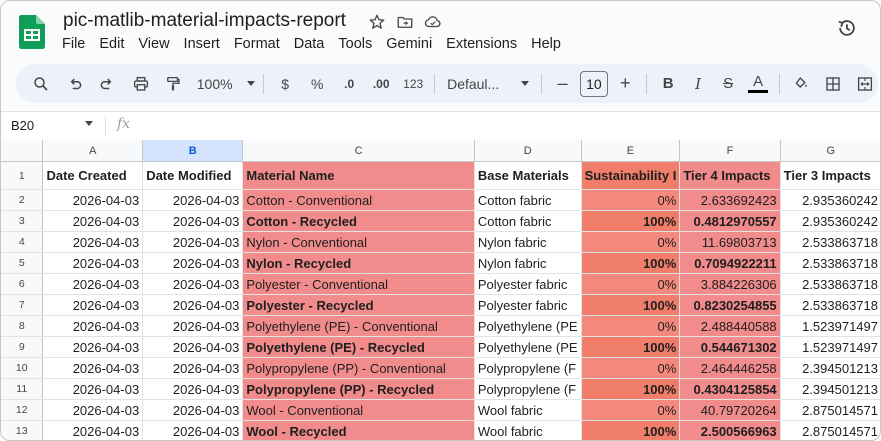 Image resolution: width=881 pixels, height=441 pixels. I want to click on bold-button: B, so click(668, 84).